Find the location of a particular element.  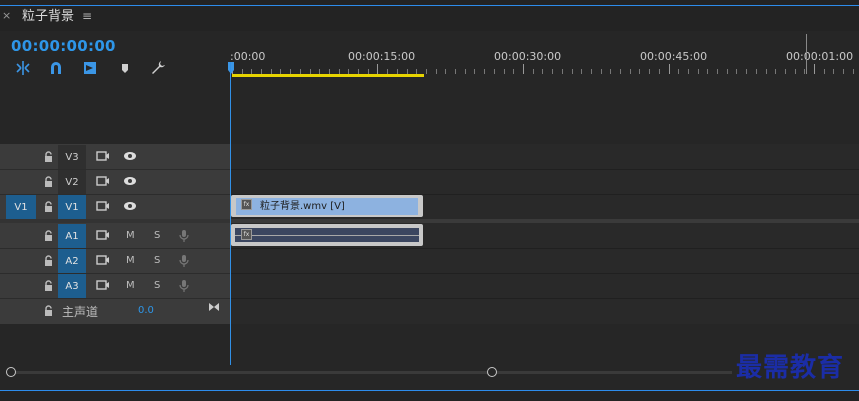

playhead-line is located at coordinates (230, 213).